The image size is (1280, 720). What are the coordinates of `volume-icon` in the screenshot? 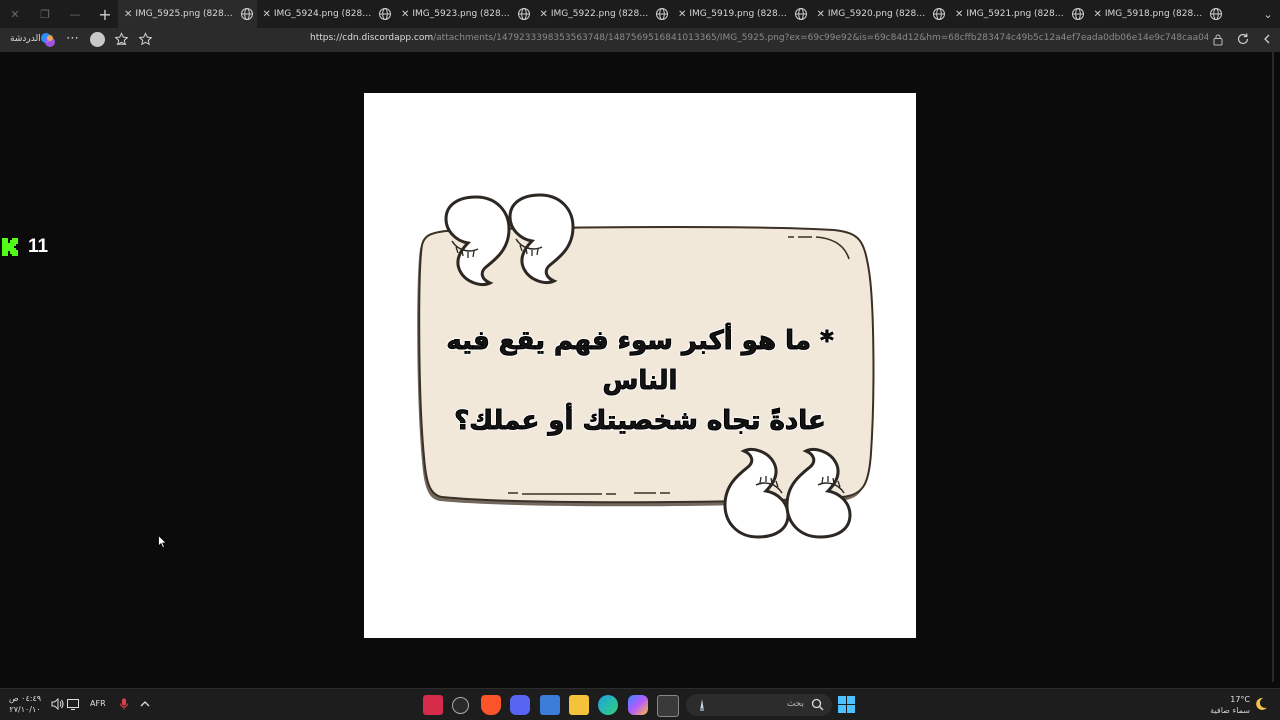 It's located at (57, 704).